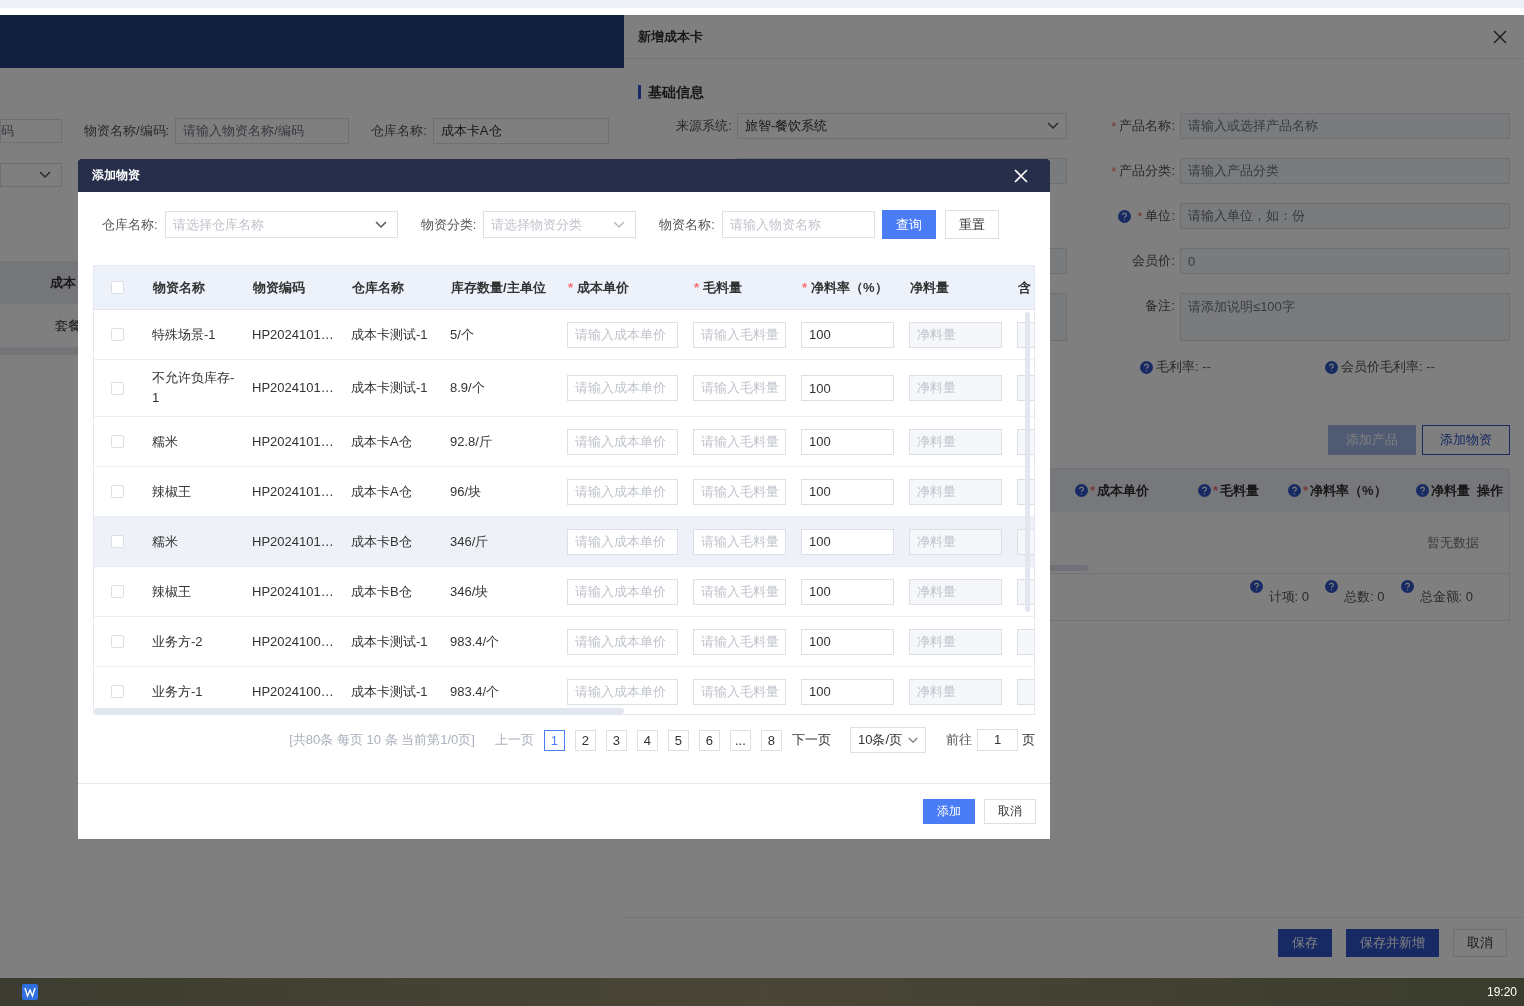  What do you see at coordinates (1345, 171) in the screenshot?
I see `input-field: 请输入产品分类` at bounding box center [1345, 171].